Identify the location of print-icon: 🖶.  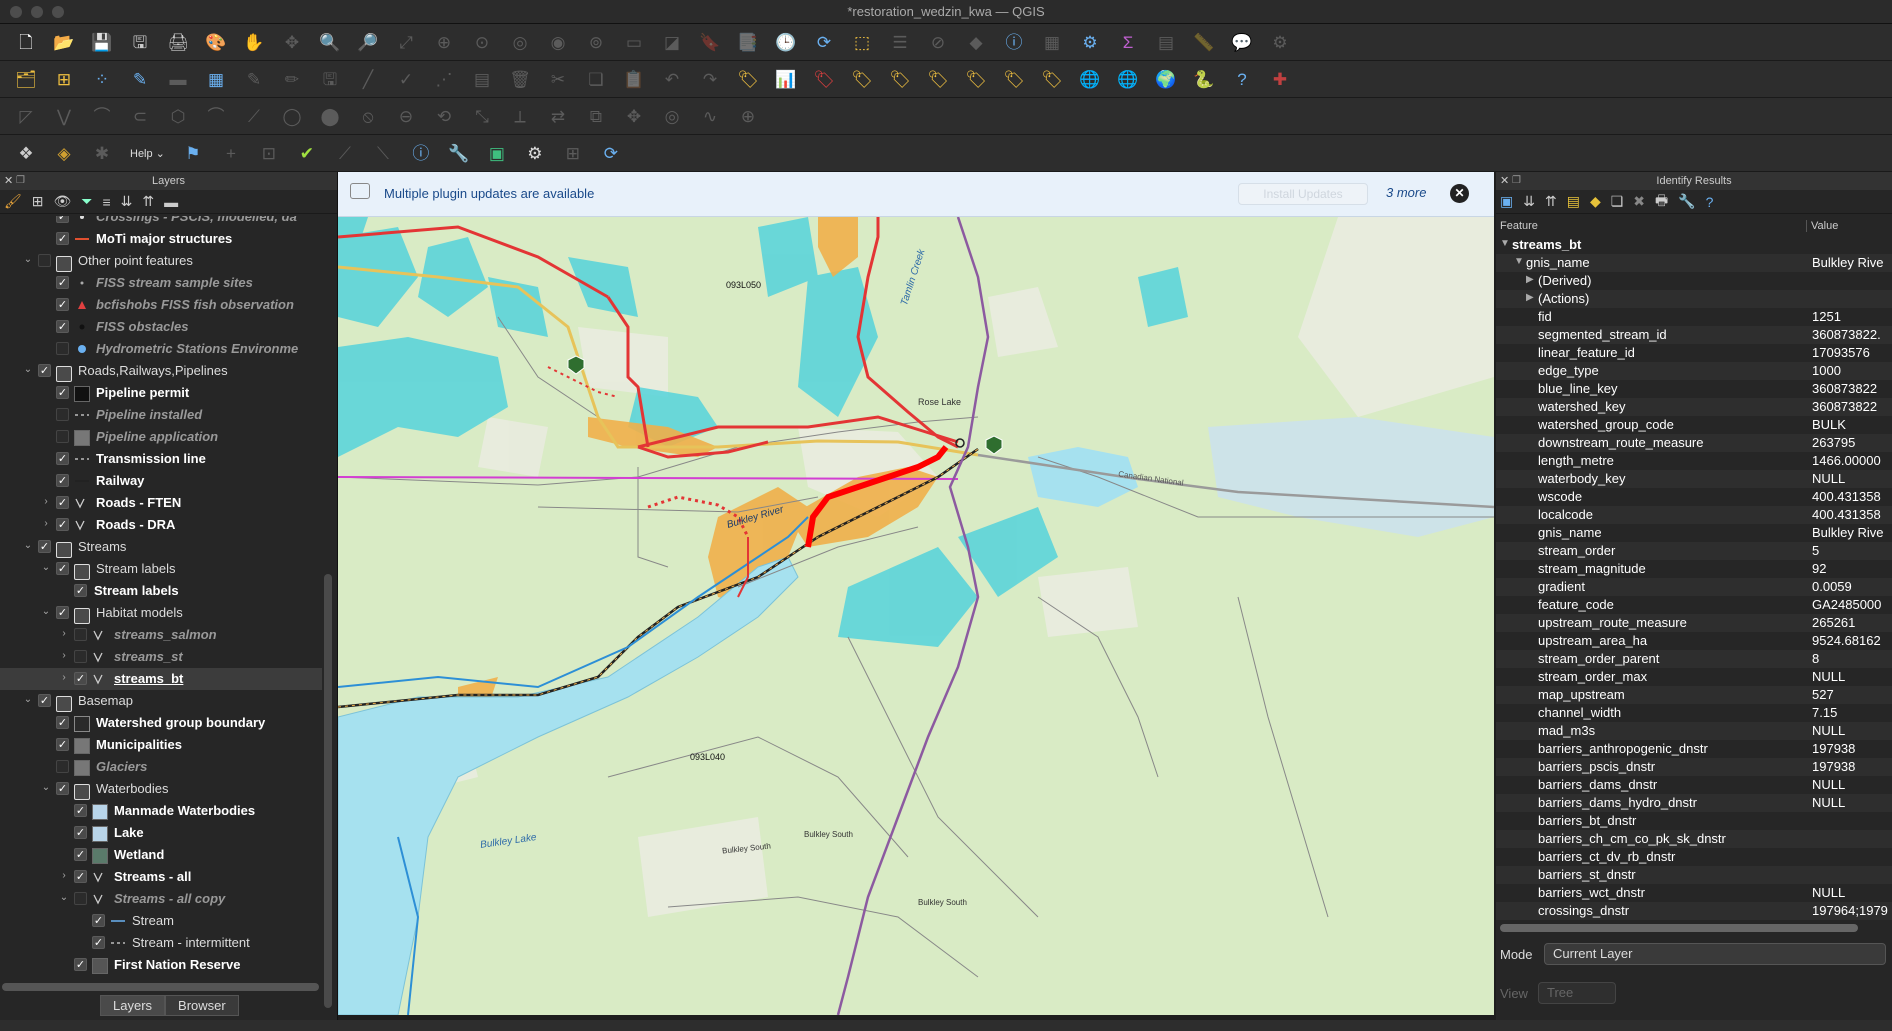
(1661, 202).